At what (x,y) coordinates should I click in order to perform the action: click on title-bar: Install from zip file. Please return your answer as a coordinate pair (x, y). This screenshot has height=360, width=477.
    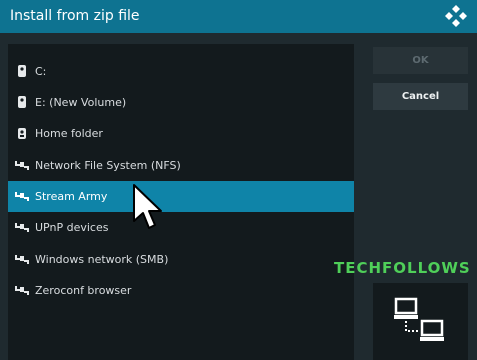
    Looking at the image, I should click on (238, 16).